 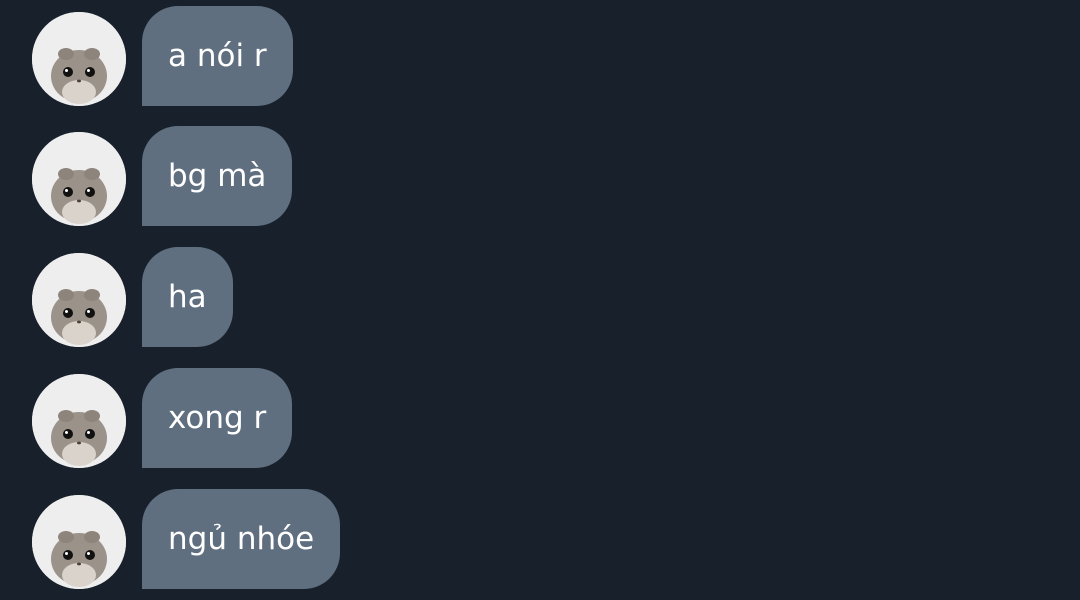 I want to click on message-bubble: bg mà, so click(x=217, y=176).